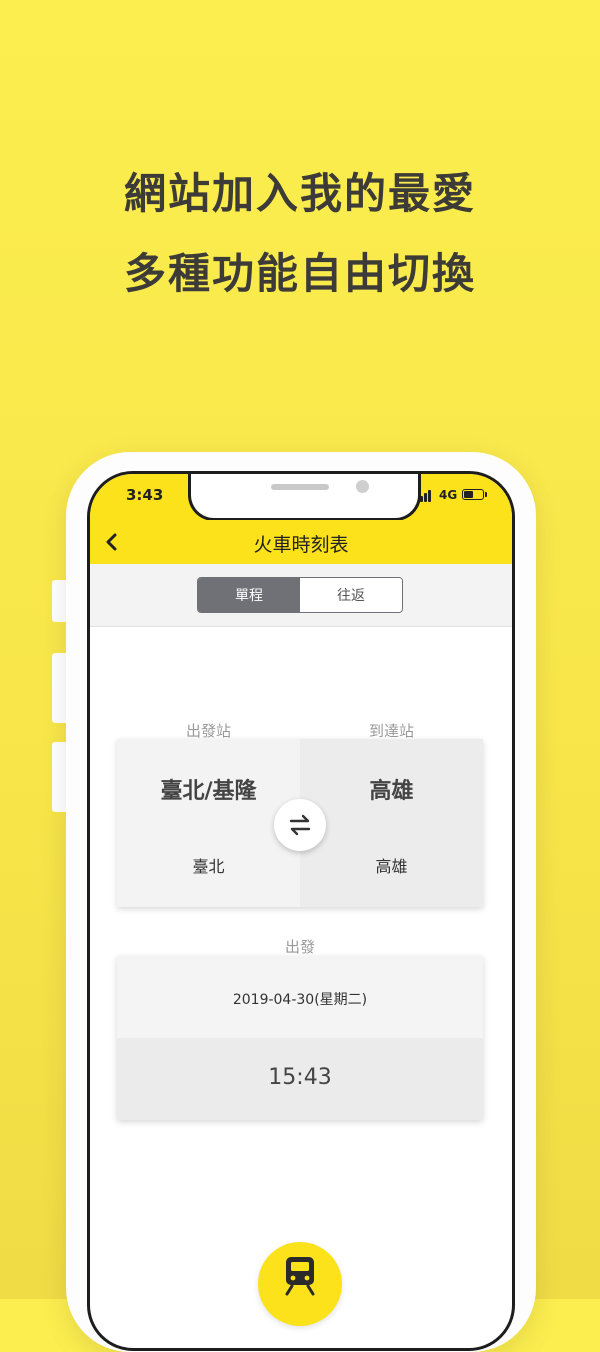  Describe the element at coordinates (473, 494) in the screenshot. I see `battery-icon` at that location.